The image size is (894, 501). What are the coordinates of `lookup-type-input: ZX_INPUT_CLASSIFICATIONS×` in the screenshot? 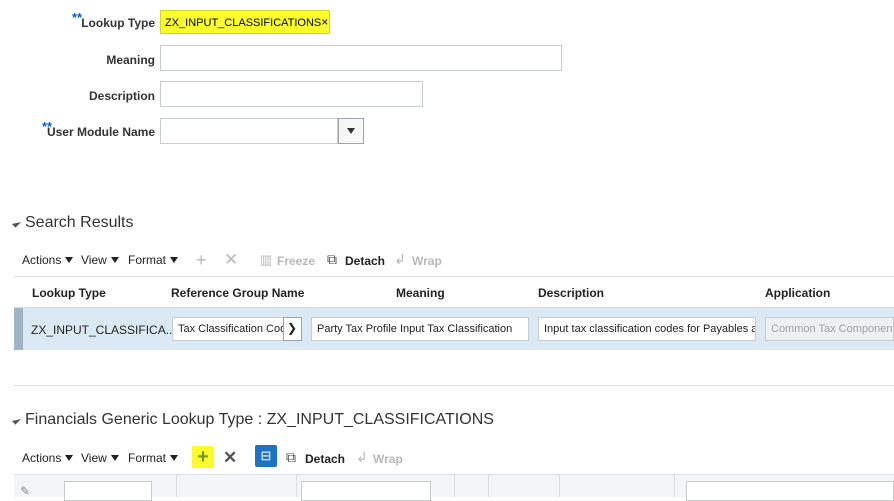 It's located at (245, 22).